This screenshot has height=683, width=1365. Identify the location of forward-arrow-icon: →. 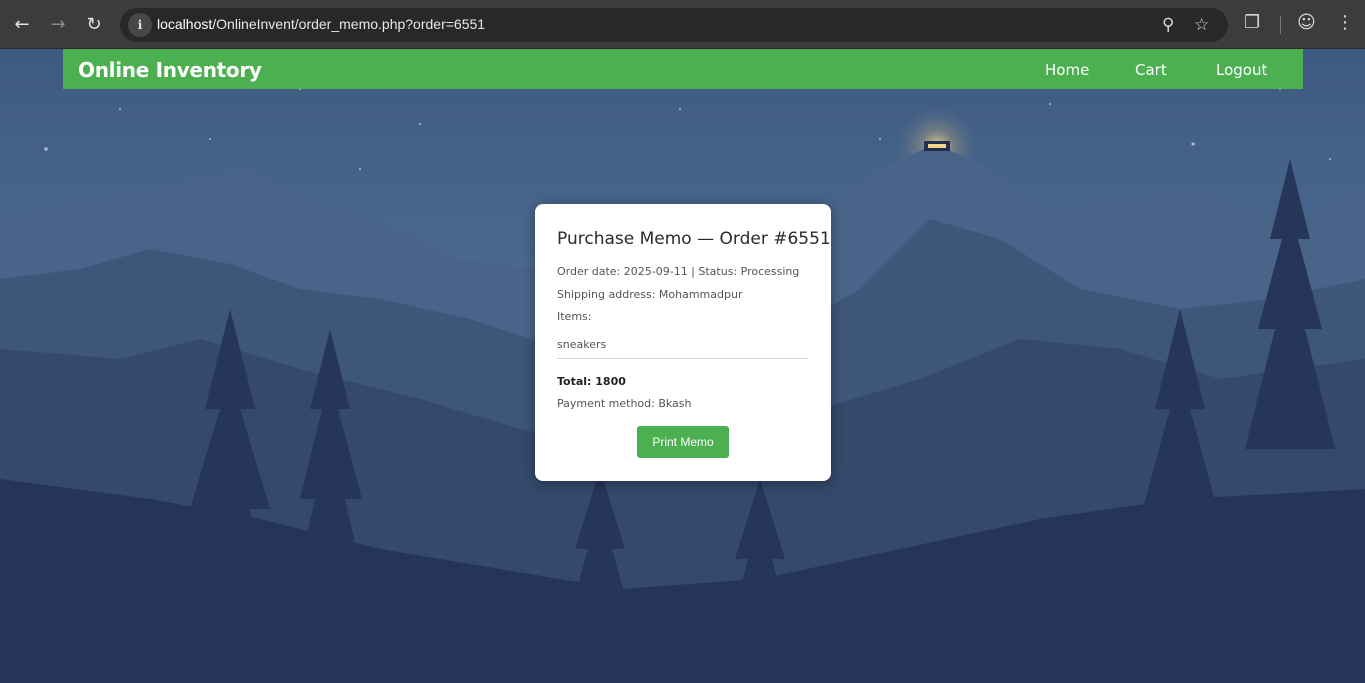
(58, 24).